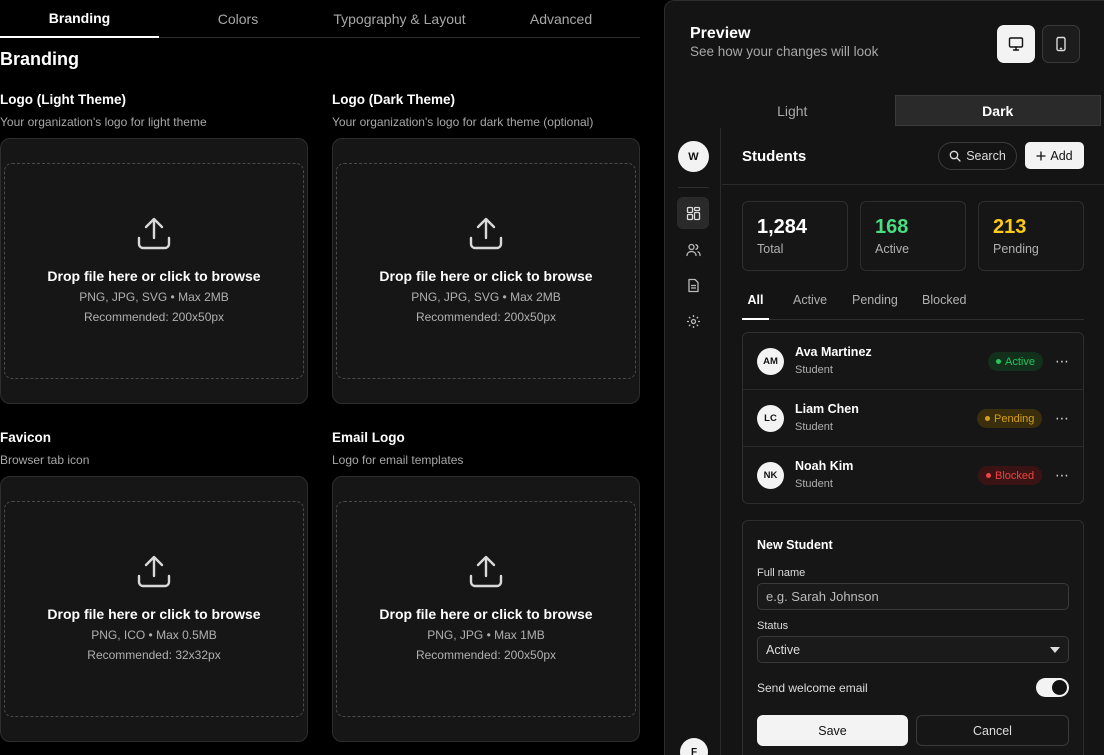 The width and height of the screenshot is (1104, 755). Describe the element at coordinates (913, 361) in the screenshot. I see `list-item: AM Ava Martinez Student Active ⋯` at that location.